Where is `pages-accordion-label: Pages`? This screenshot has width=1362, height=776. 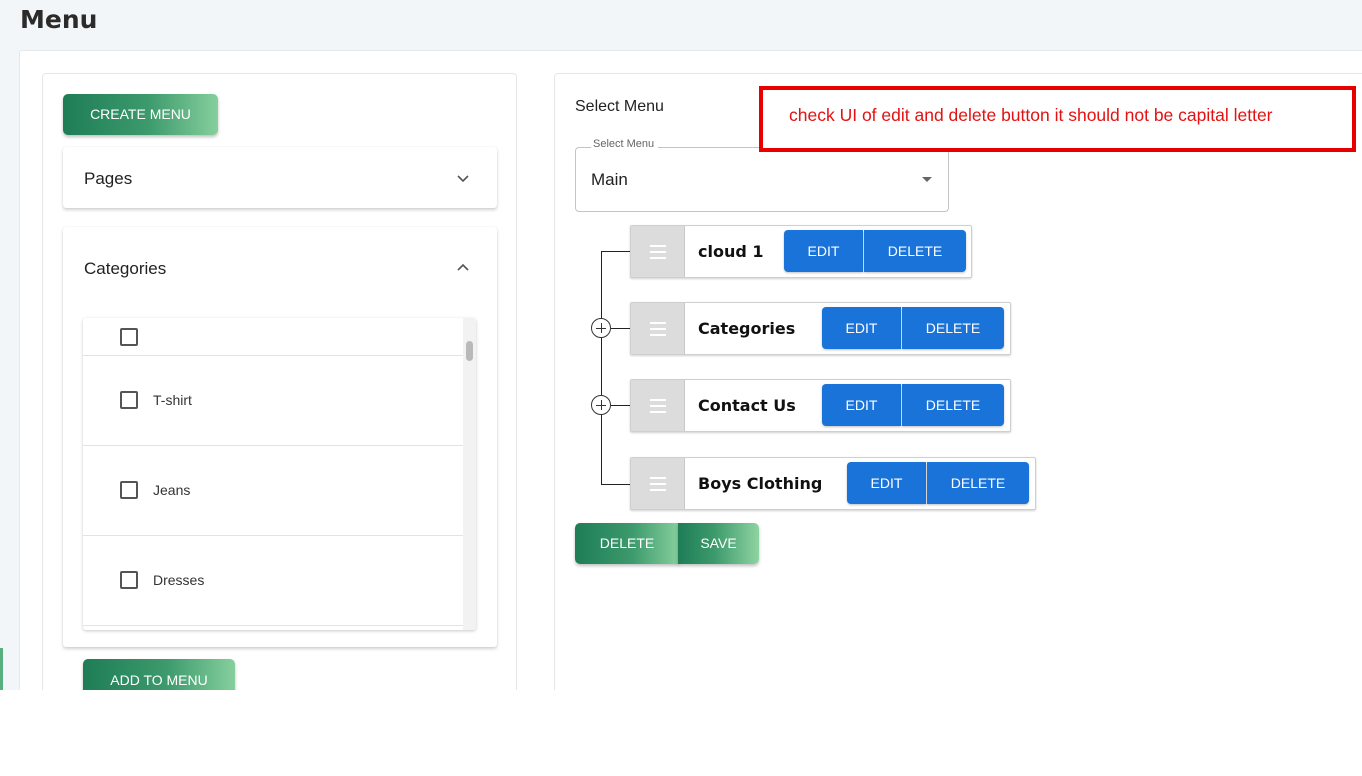
pages-accordion-label: Pages is located at coordinates (108, 178).